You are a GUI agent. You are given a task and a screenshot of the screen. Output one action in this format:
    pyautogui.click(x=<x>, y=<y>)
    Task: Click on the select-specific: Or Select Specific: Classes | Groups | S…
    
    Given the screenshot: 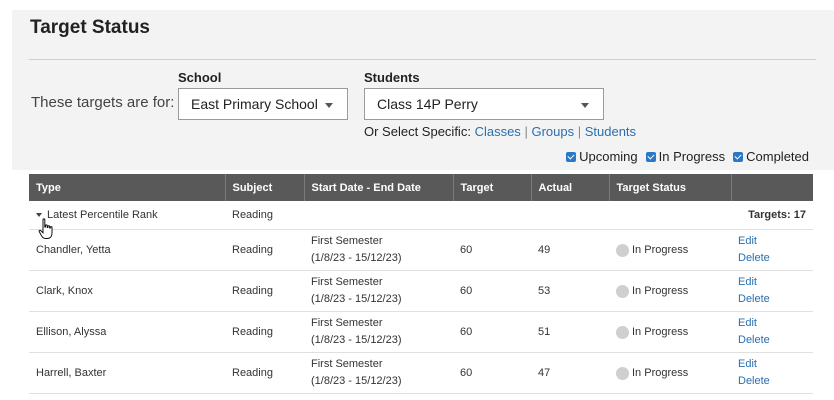 What is the action you would take?
    pyautogui.click(x=500, y=131)
    